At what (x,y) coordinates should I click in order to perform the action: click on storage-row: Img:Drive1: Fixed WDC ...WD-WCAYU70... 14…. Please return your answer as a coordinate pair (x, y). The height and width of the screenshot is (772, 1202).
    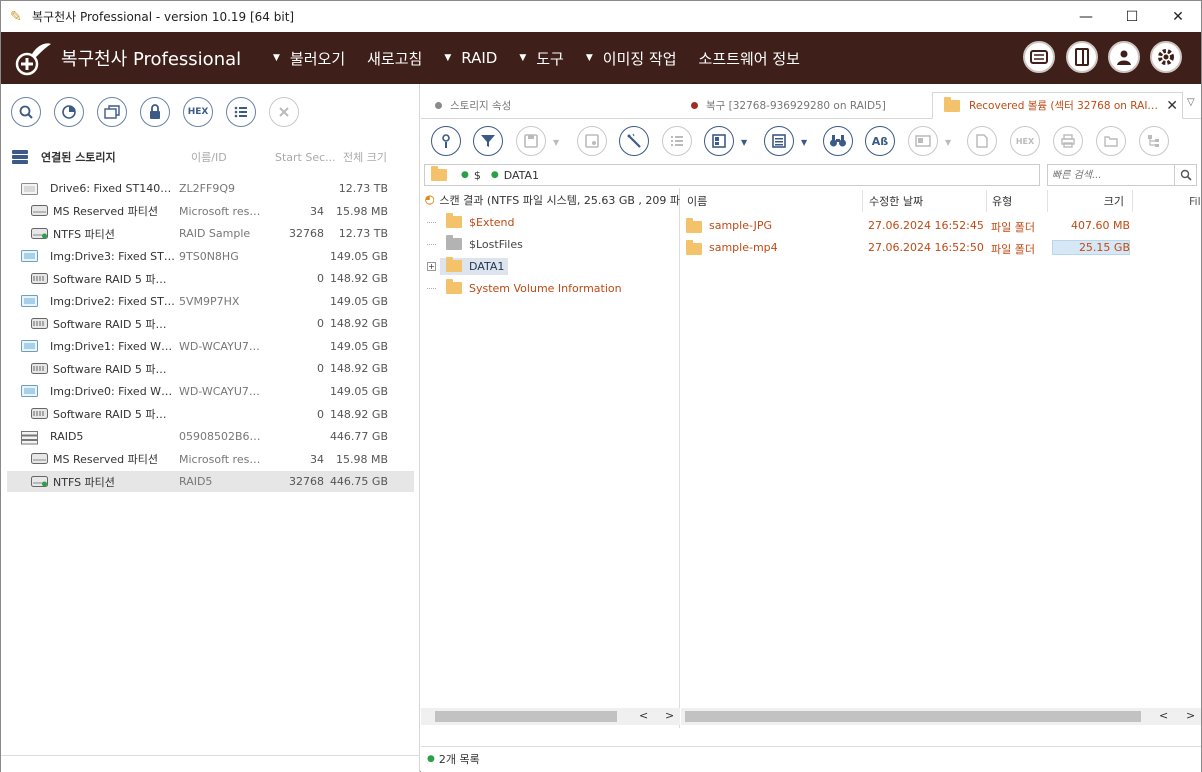
    Looking at the image, I should click on (210, 346).